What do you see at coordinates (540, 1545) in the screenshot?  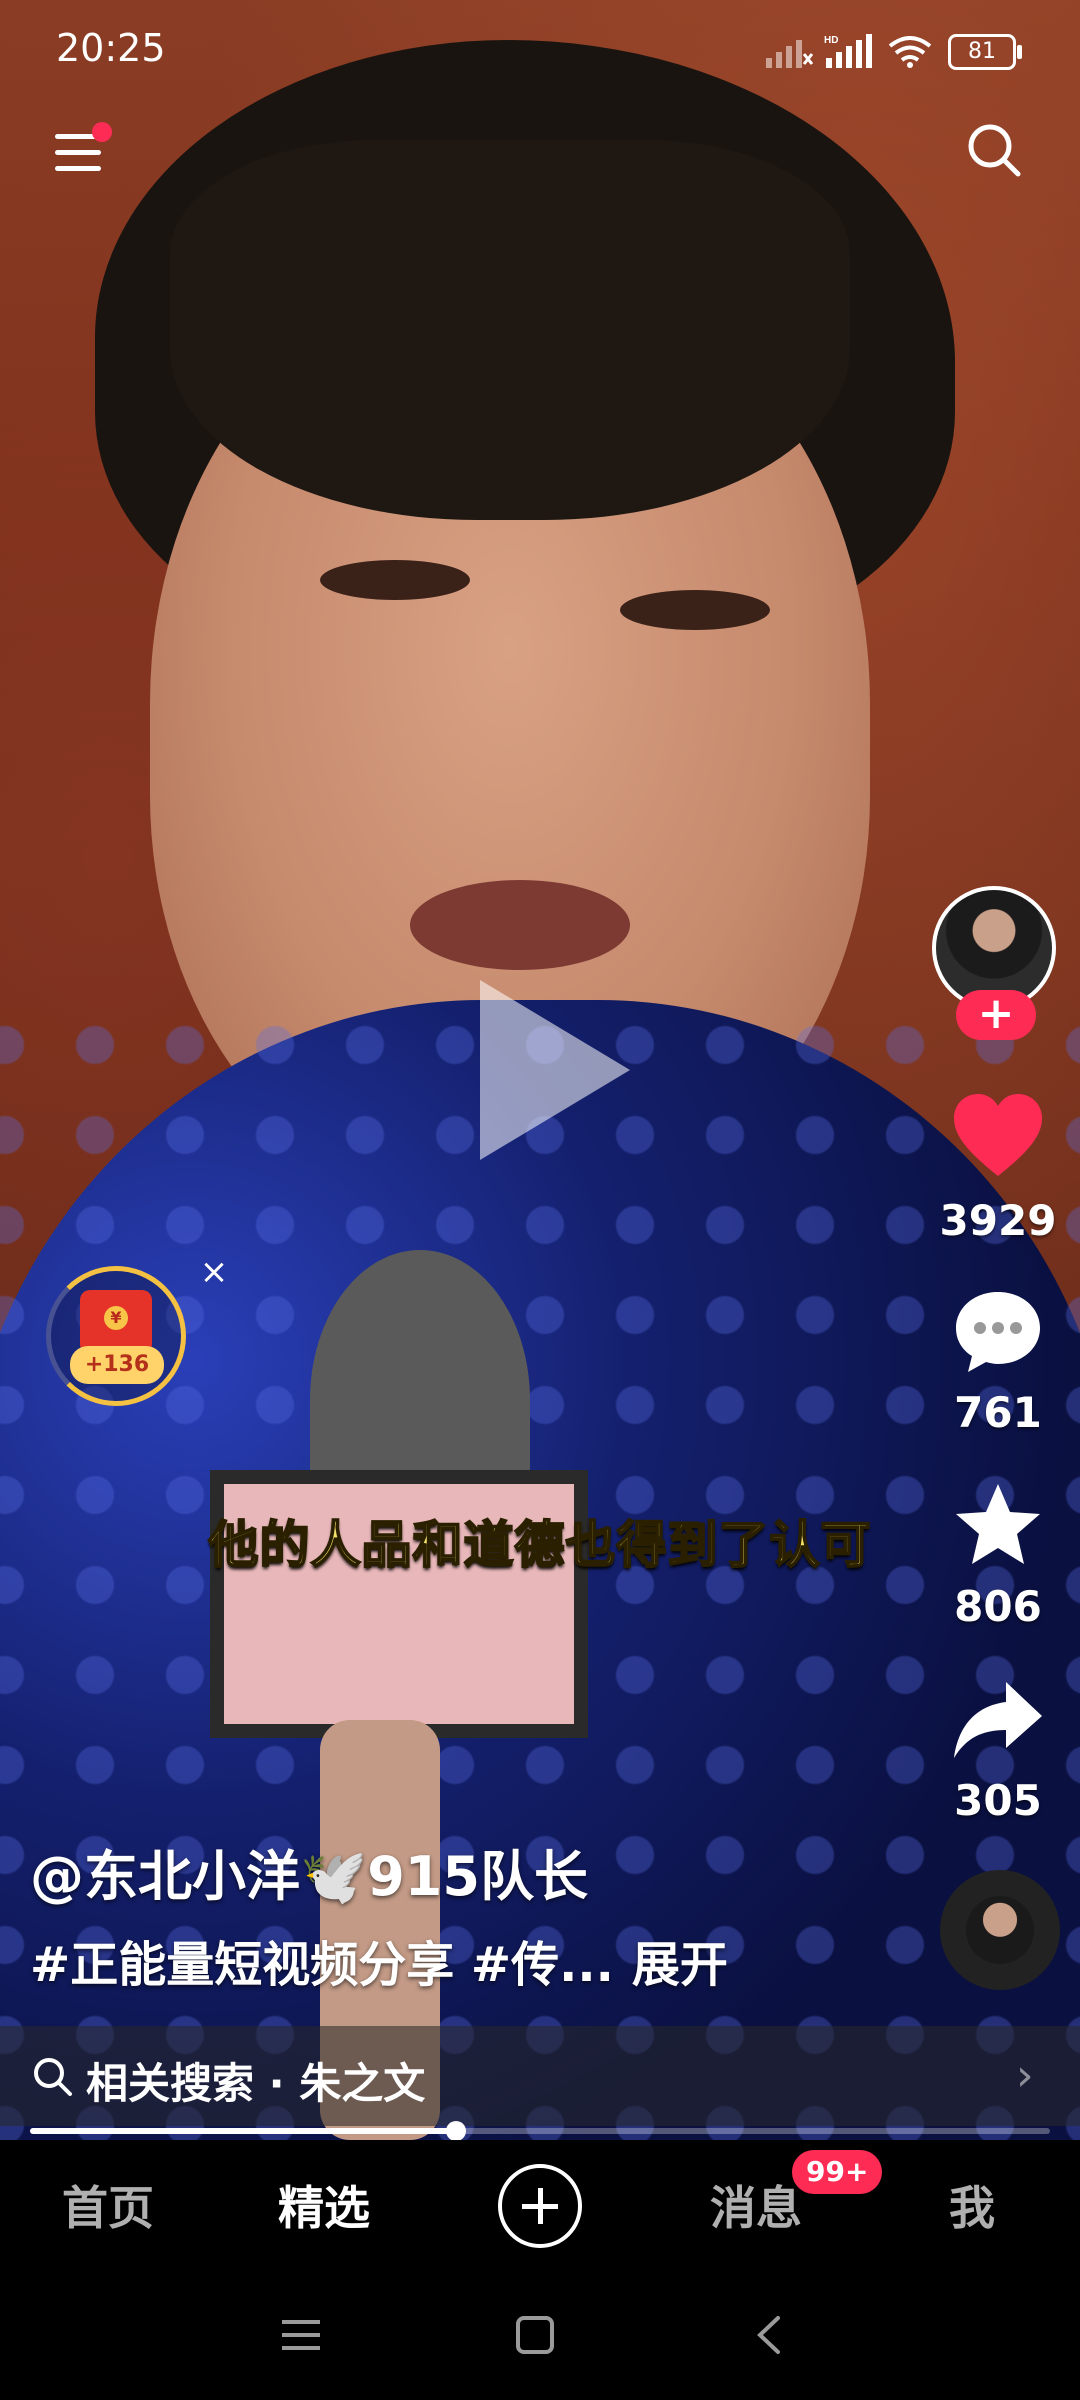 I see `video-subtitle: 他的人品和道德也得到了认可` at bounding box center [540, 1545].